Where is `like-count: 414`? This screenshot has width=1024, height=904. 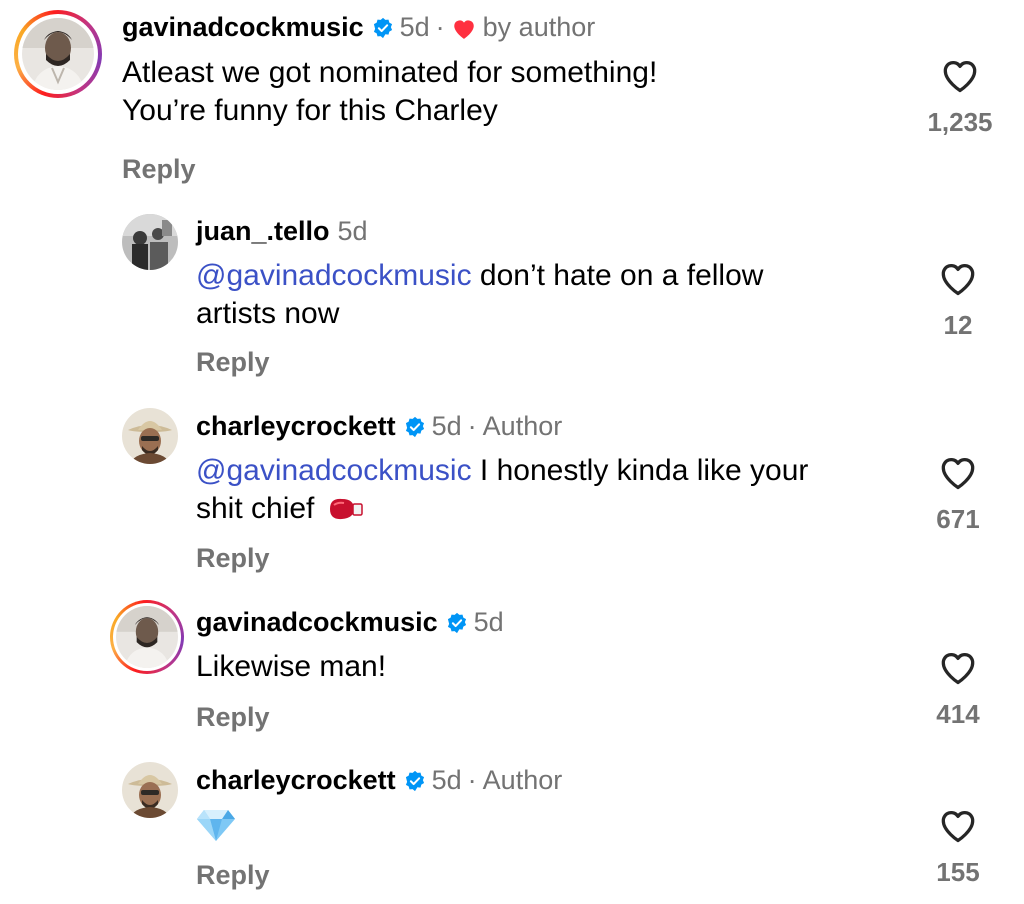
like-count: 414 is located at coordinates (958, 714).